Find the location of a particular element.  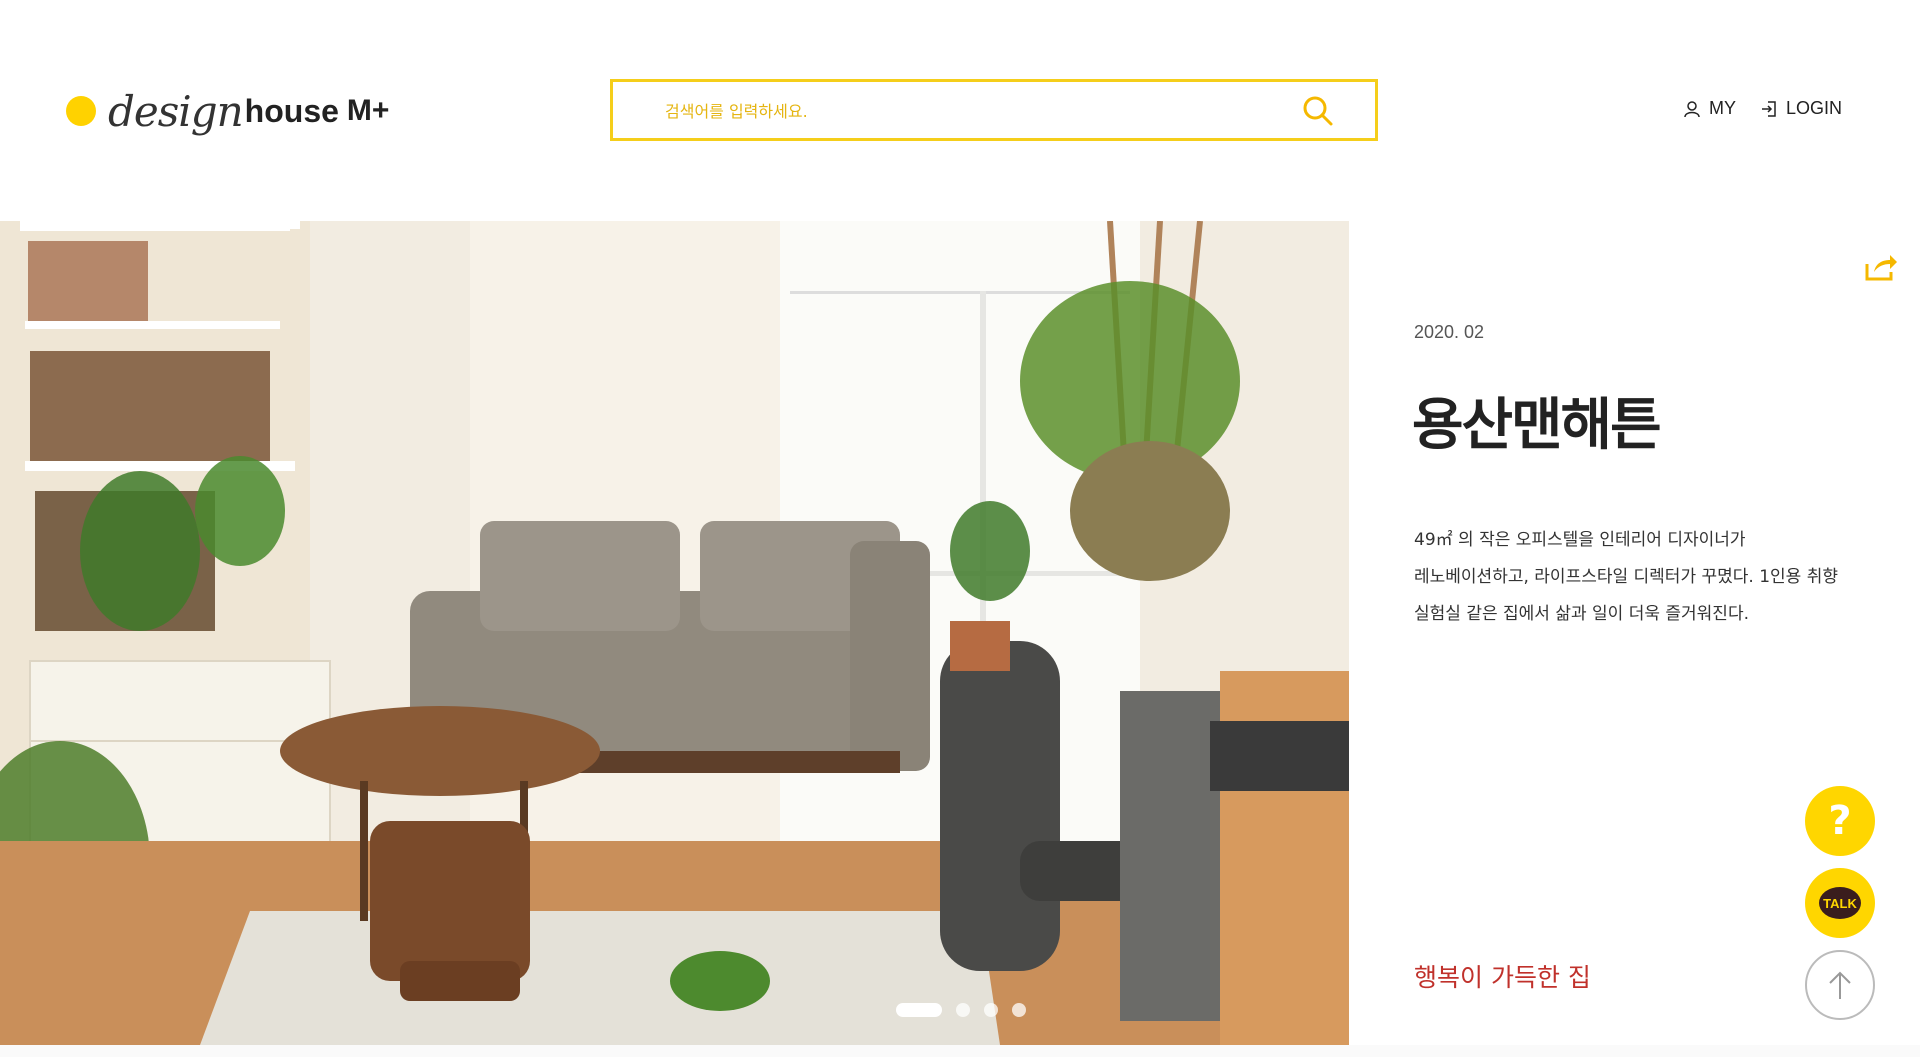

my-link: MY is located at coordinates (1709, 108).